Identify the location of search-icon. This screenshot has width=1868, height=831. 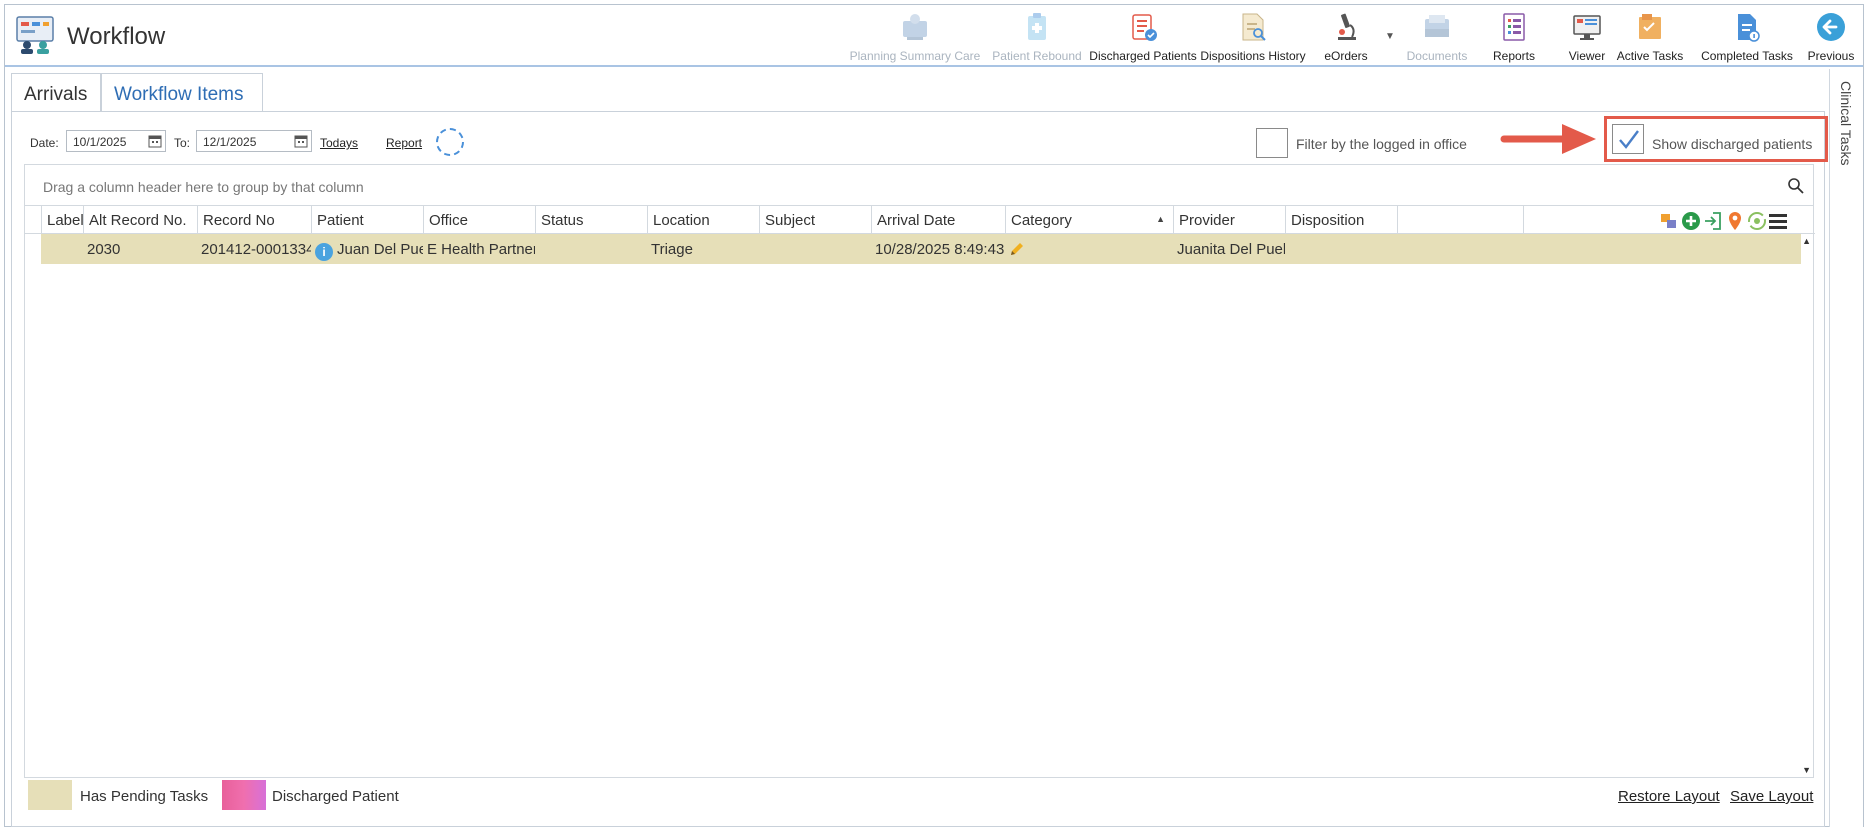
(1796, 186).